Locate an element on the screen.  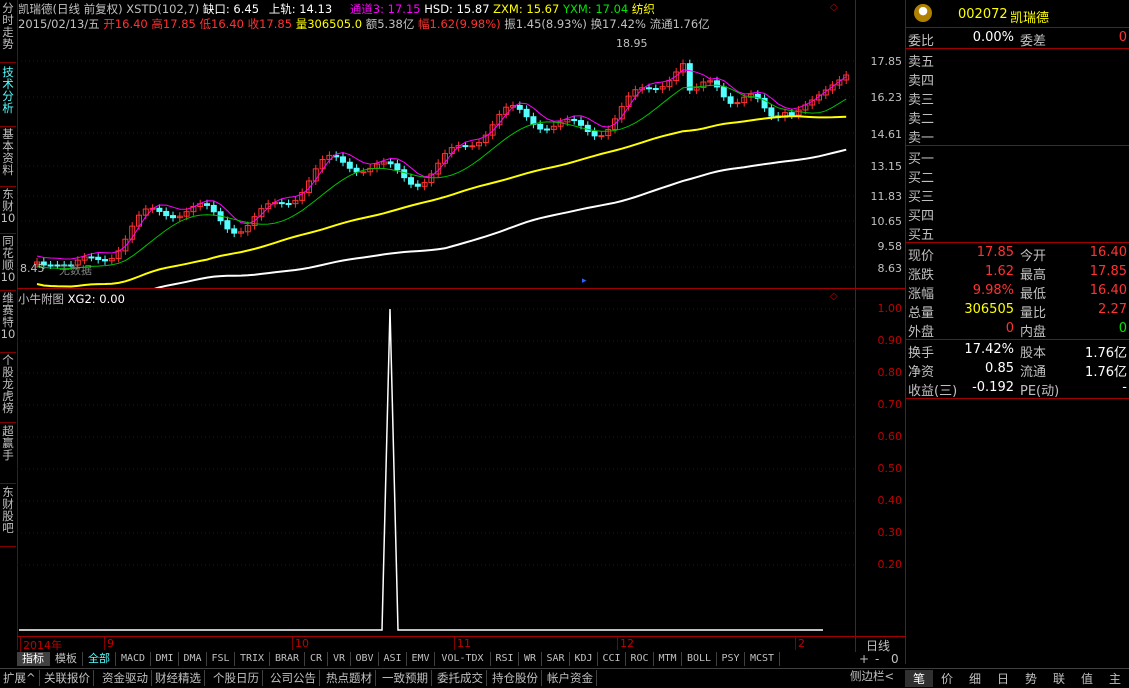
left-tab-6: 个股龙虎榜 is located at coordinates (8, 387).